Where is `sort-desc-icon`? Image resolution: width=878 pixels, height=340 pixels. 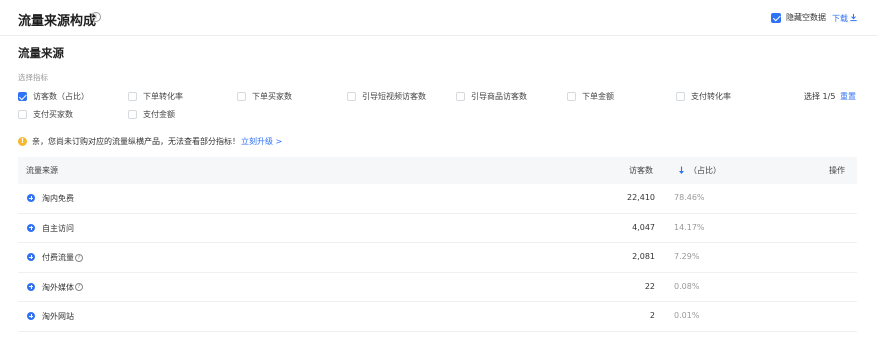
sort-desc-icon is located at coordinates (681, 170).